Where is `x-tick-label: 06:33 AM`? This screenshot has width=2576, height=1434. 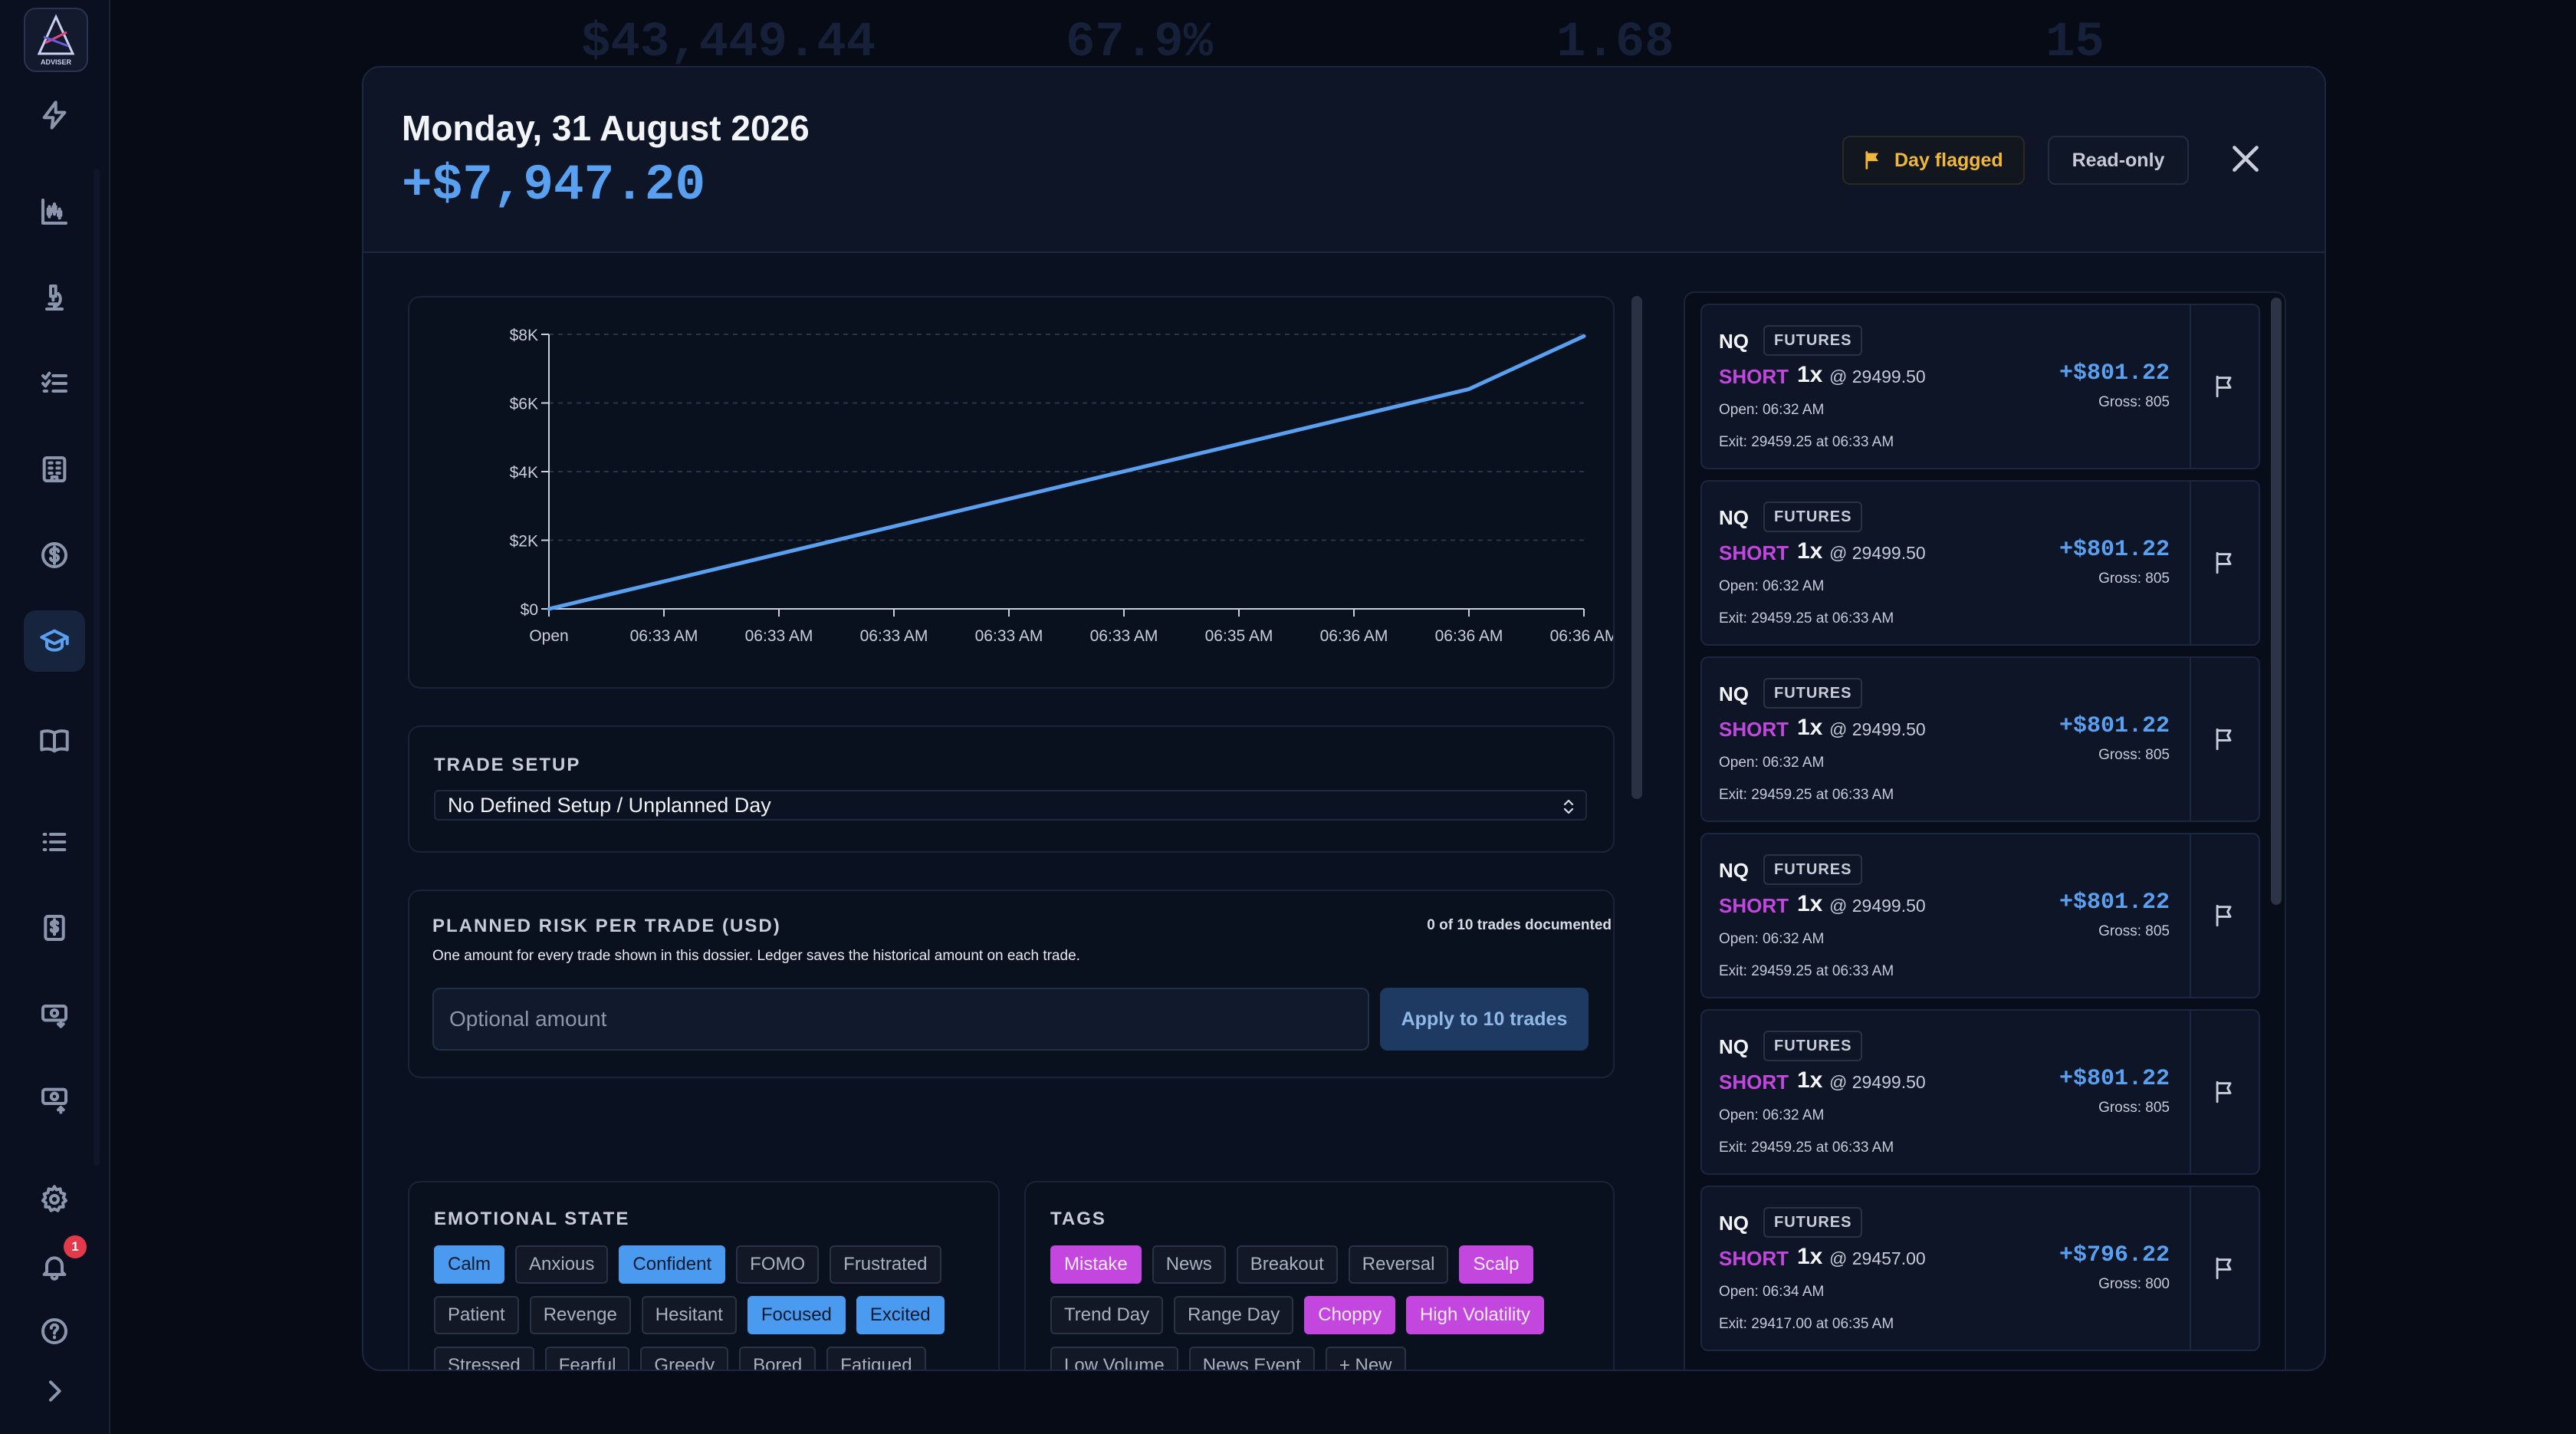 x-tick-label: 06:33 AM is located at coordinates (779, 636).